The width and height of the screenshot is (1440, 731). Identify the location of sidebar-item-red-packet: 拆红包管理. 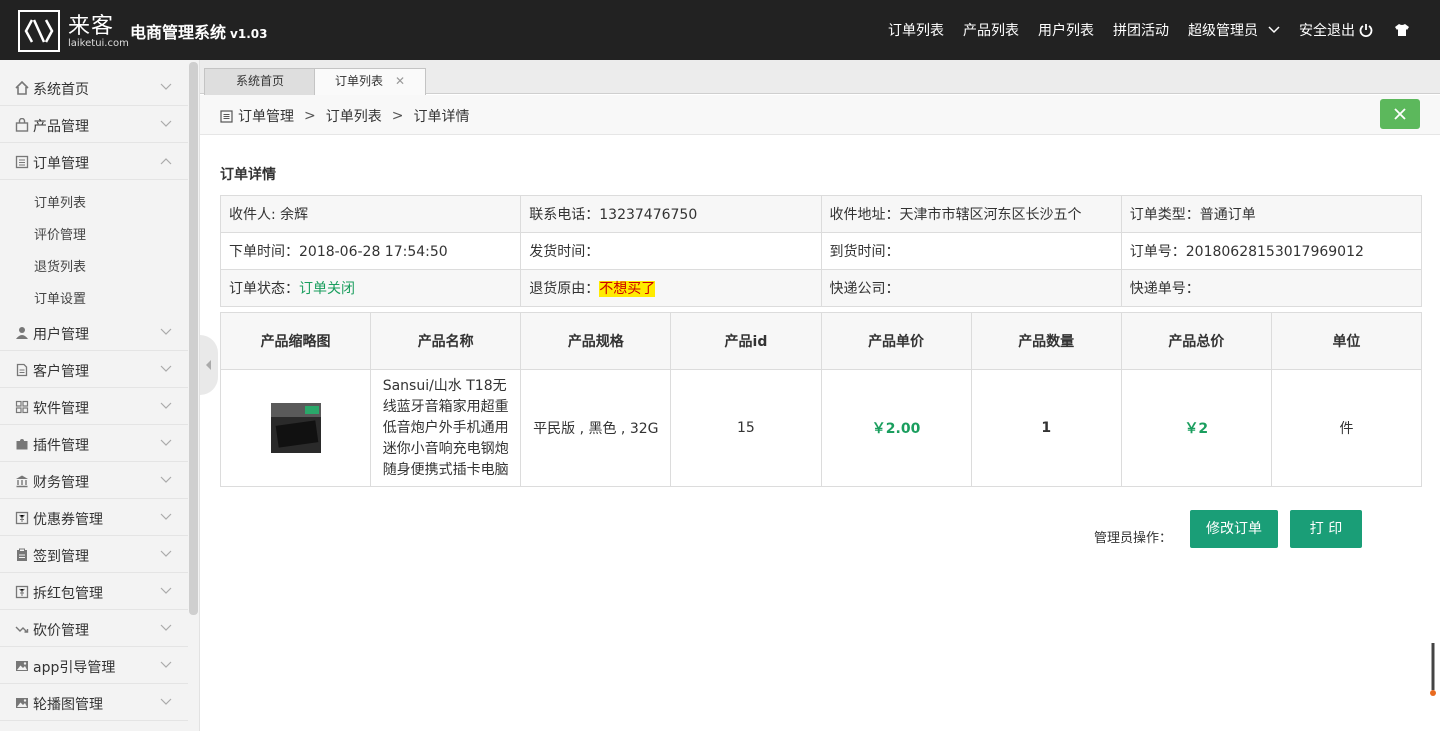
(94, 591).